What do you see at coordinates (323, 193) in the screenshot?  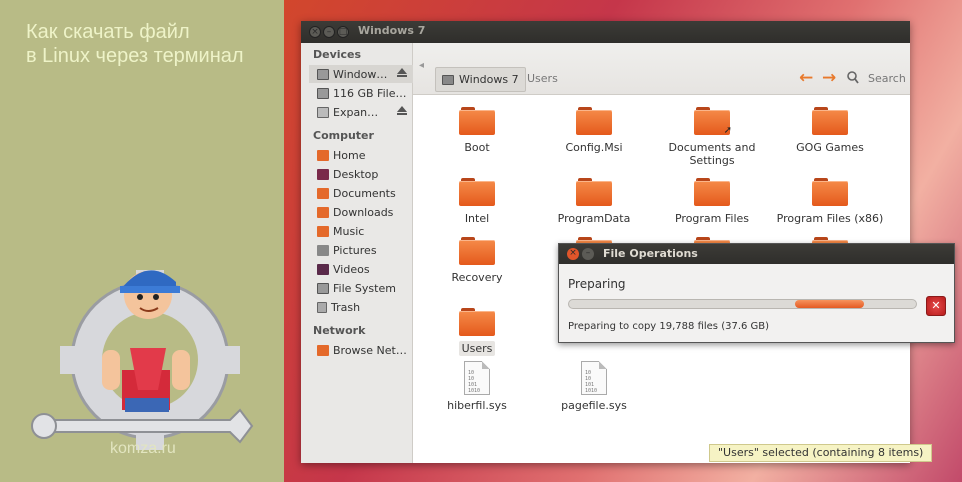 I see `documents-icon` at bounding box center [323, 193].